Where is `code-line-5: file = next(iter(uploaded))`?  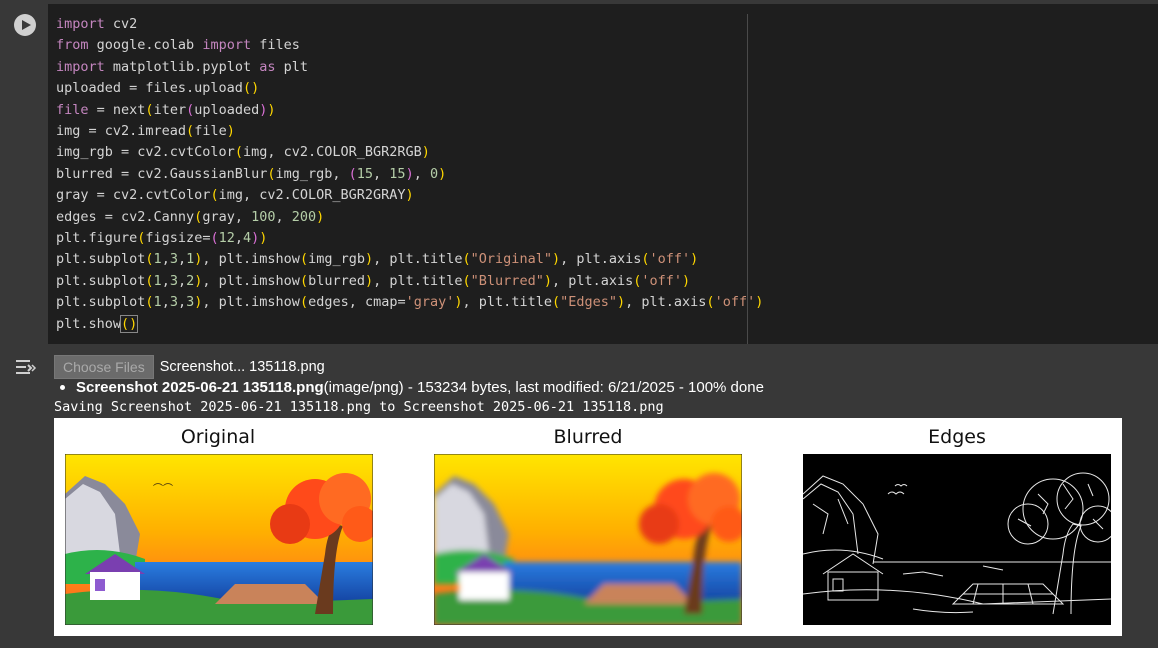 code-line-5: file = next(iter(uploaded)) is located at coordinates (166, 109).